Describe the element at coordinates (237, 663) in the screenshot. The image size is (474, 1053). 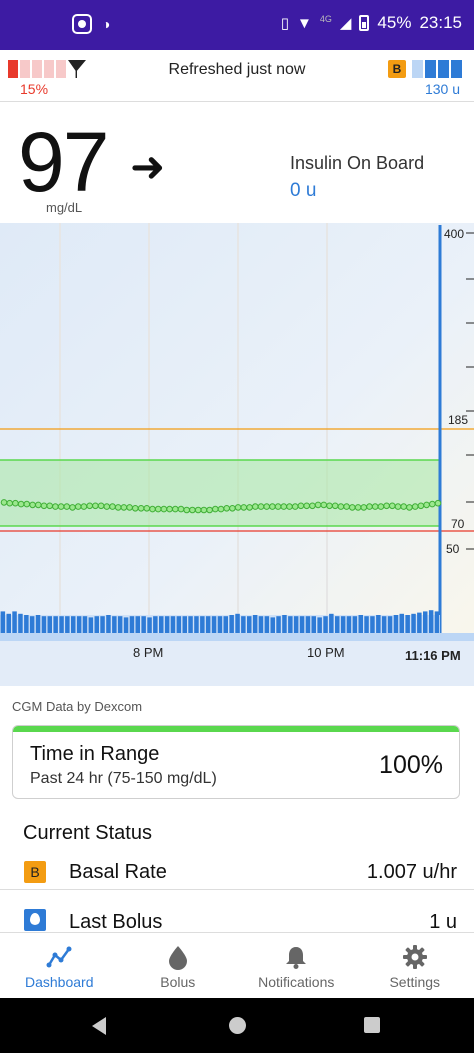
I see `time-axis-band` at that location.